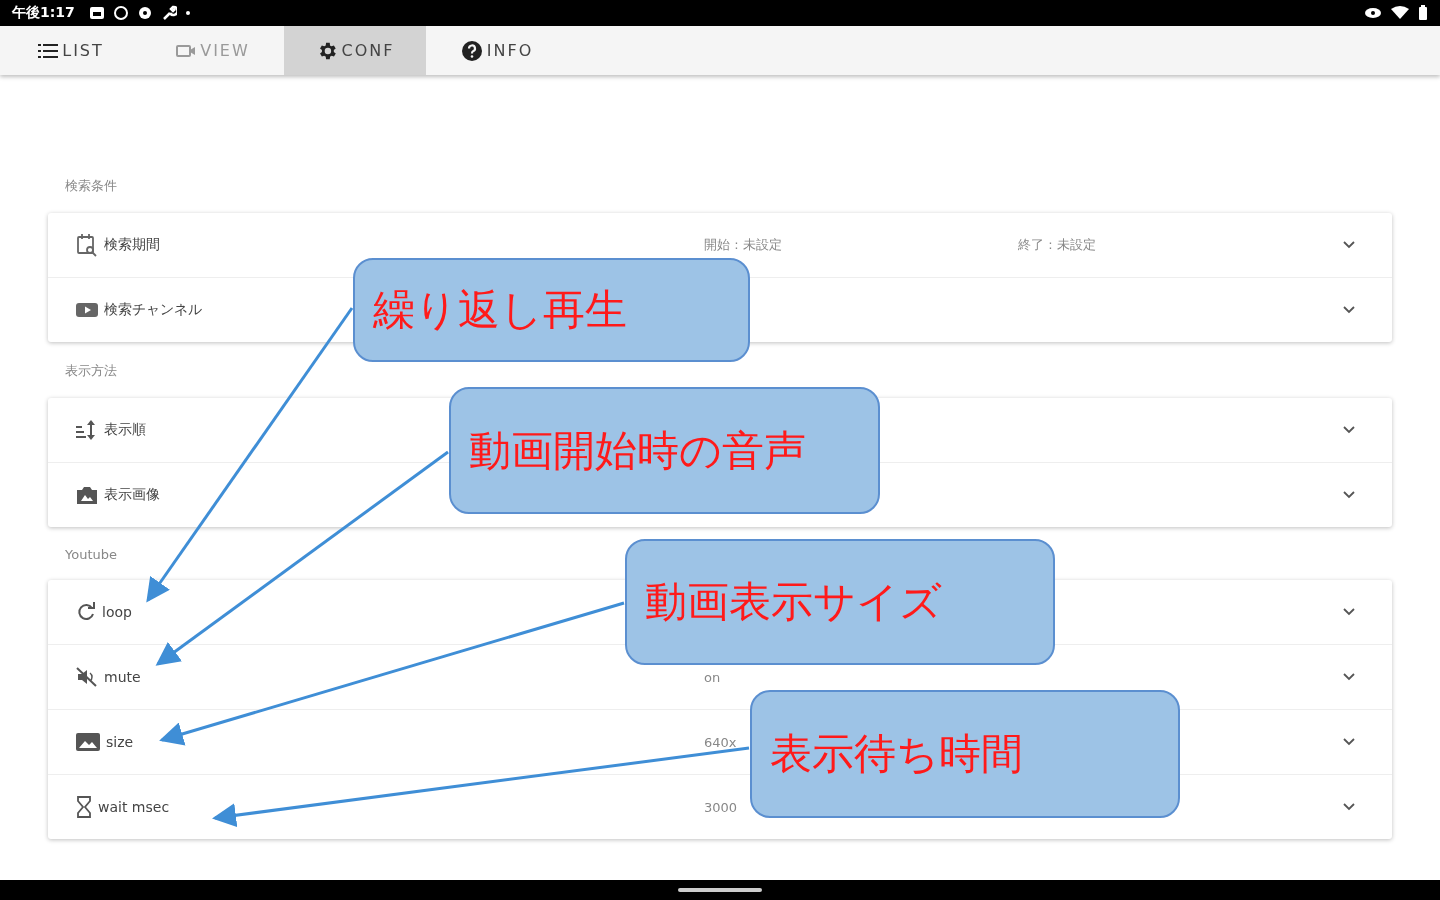 This screenshot has height=900, width=1440. I want to click on sort-icon, so click(87, 430).